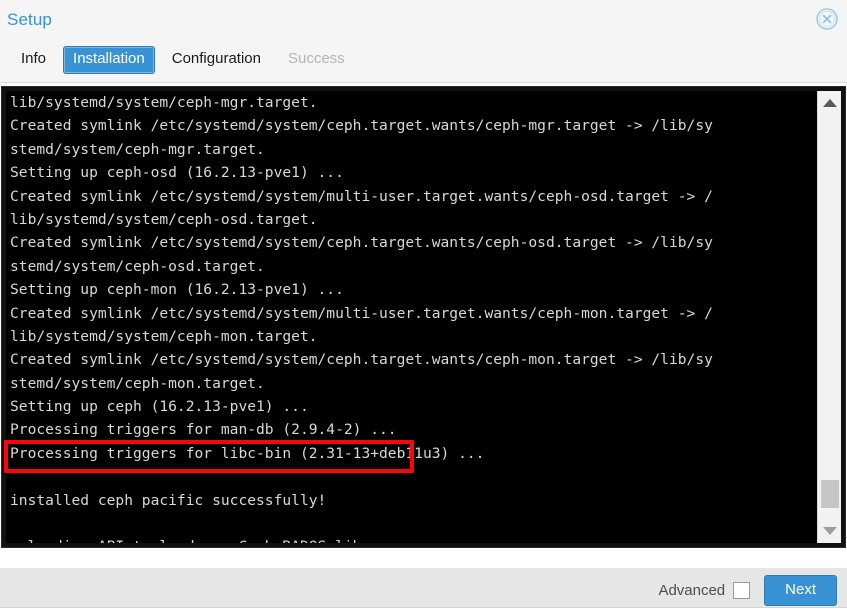 Image resolution: width=847 pixels, height=613 pixels. Describe the element at coordinates (827, 19) in the screenshot. I see `close-circle-icon` at that location.